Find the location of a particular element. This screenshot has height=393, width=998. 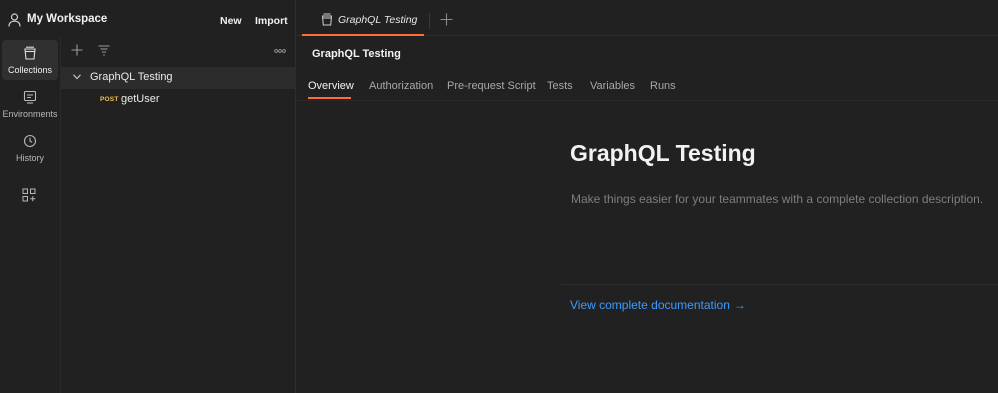

active-tab-indicator is located at coordinates (329, 98).